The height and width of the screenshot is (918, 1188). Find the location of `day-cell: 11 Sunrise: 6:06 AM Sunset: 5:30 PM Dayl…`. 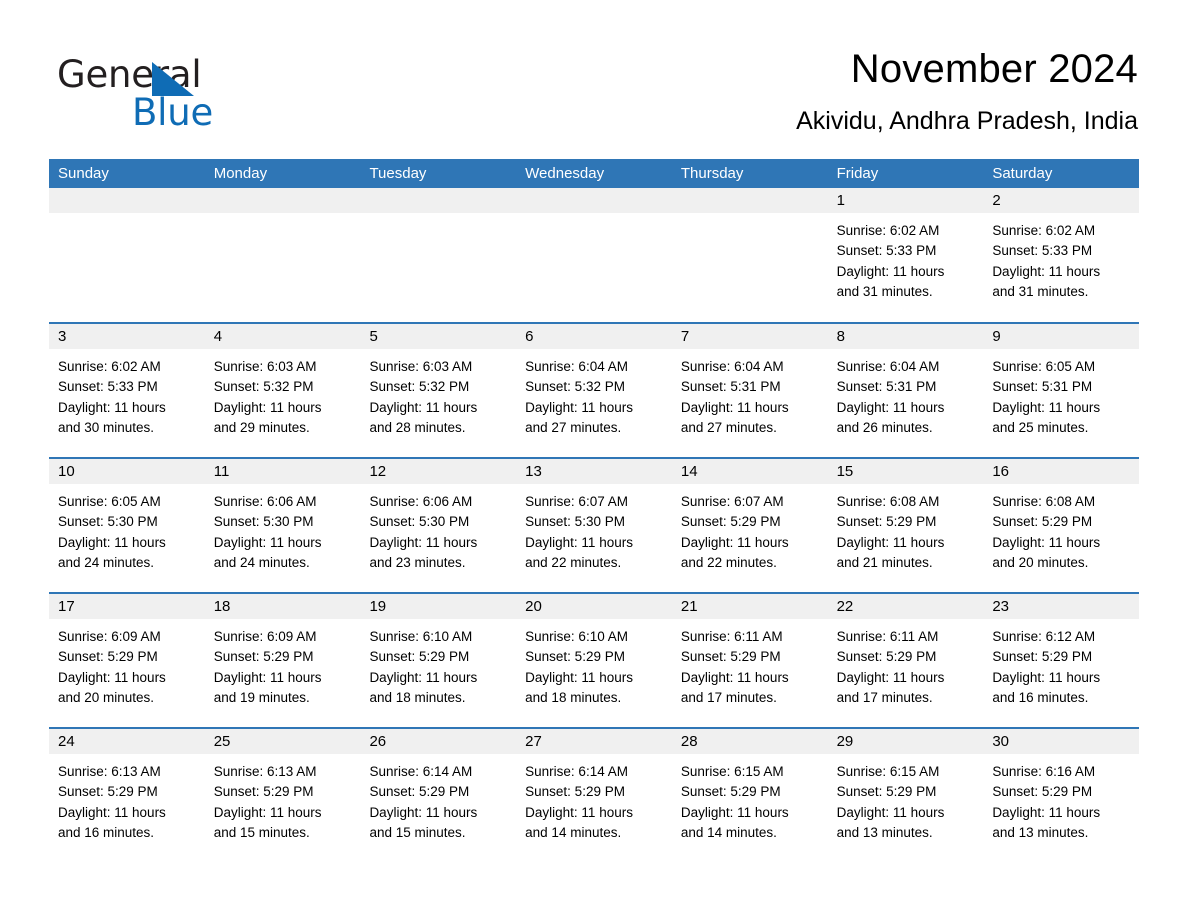

day-cell: 11 Sunrise: 6:06 AM Sunset: 5:30 PM Dayl… is located at coordinates (282, 525).